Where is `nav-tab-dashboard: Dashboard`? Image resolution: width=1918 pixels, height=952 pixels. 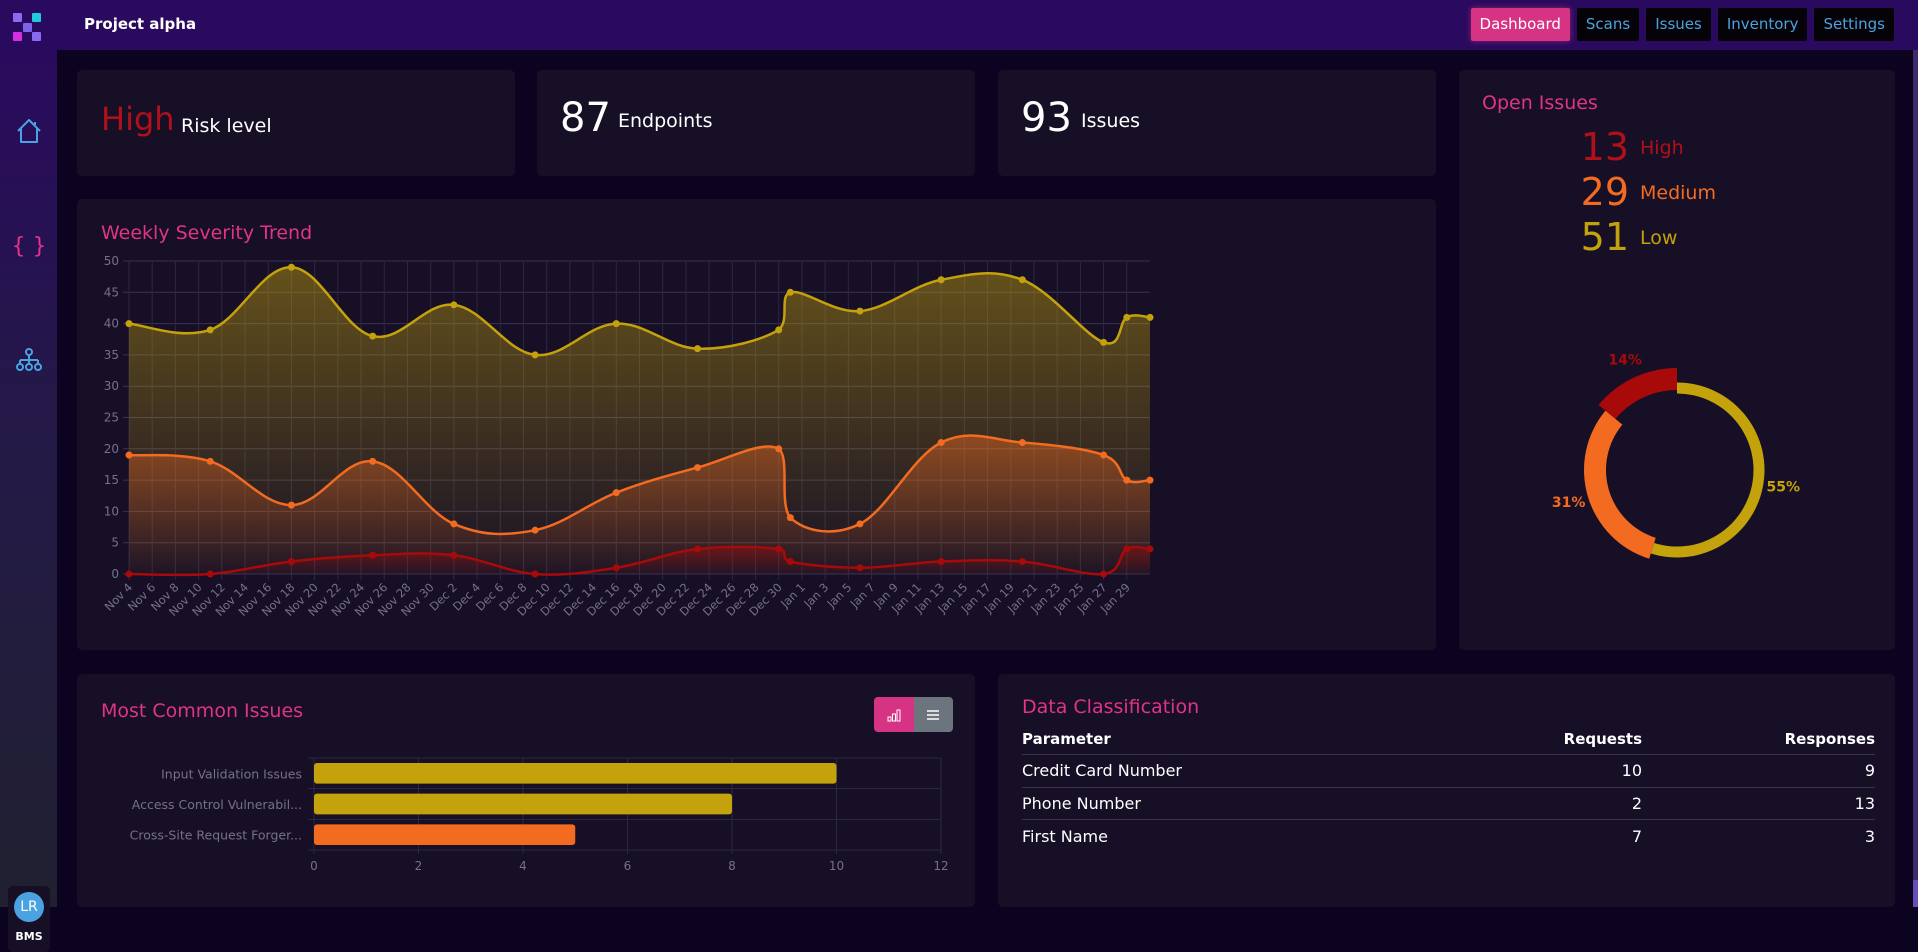 nav-tab-dashboard: Dashboard is located at coordinates (1520, 24).